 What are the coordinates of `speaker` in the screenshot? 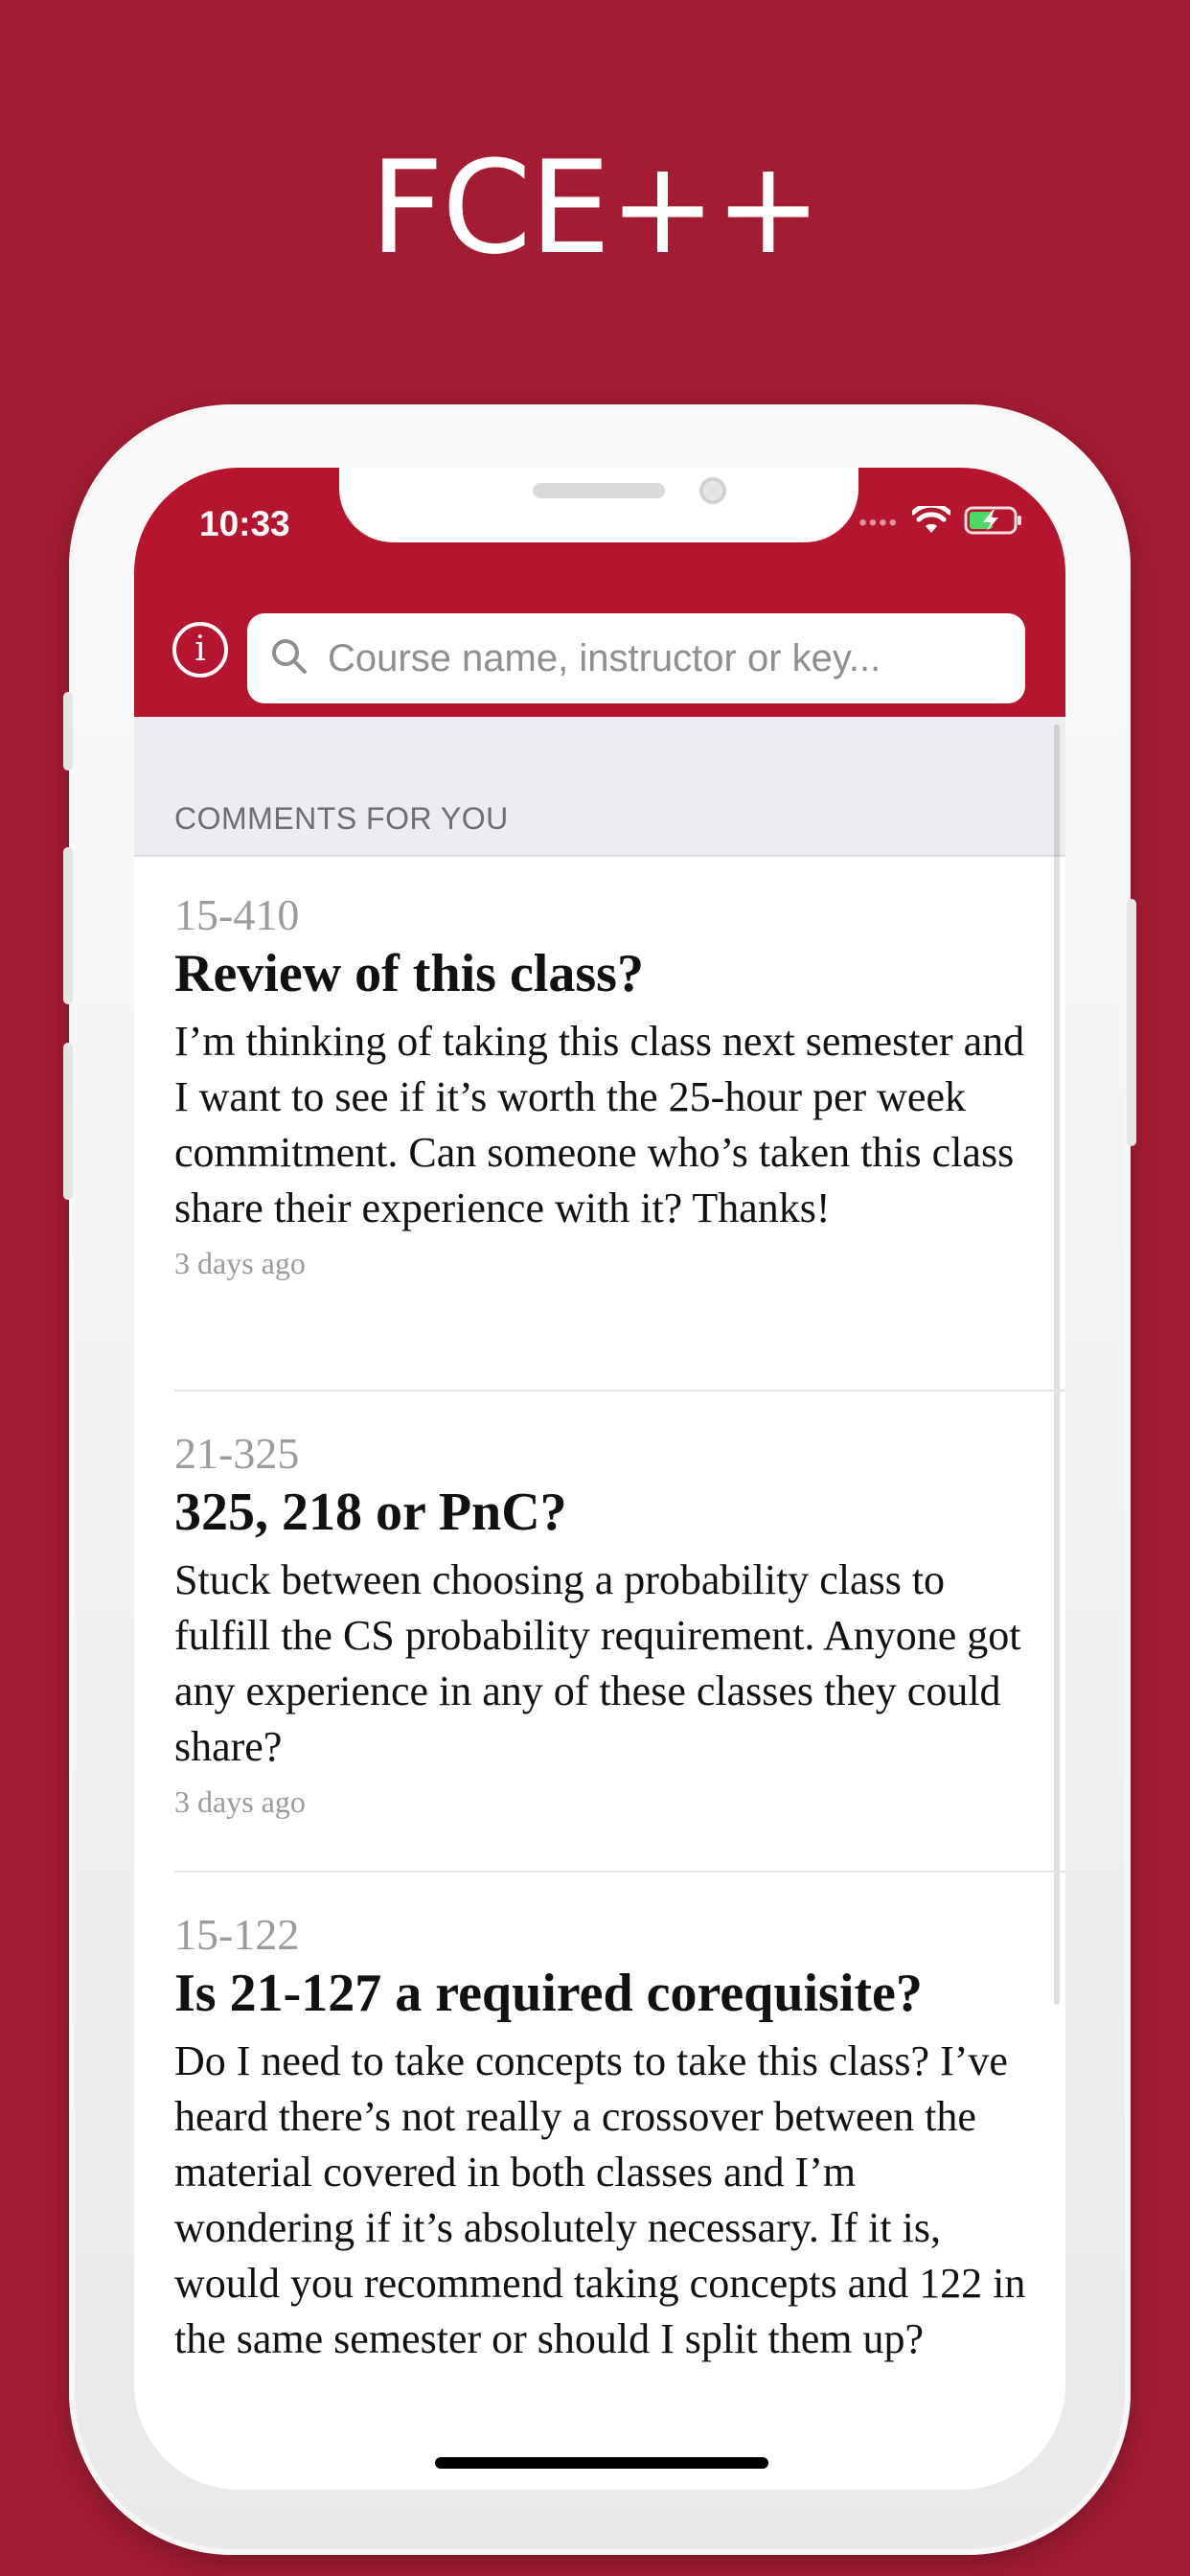 It's located at (599, 490).